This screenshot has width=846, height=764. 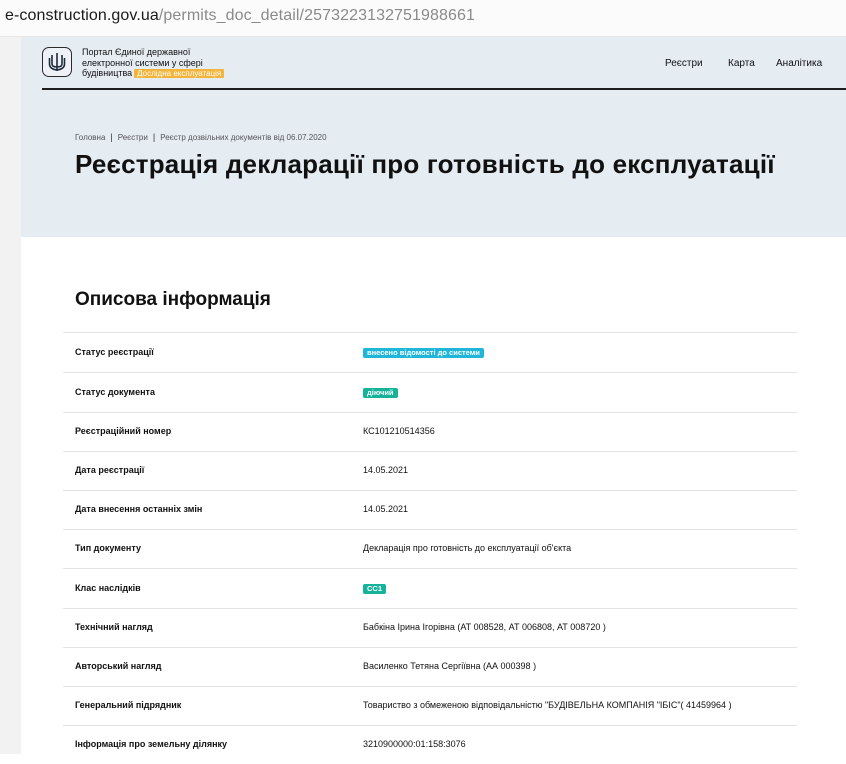 I want to click on trident-icon, so click(x=57, y=62).